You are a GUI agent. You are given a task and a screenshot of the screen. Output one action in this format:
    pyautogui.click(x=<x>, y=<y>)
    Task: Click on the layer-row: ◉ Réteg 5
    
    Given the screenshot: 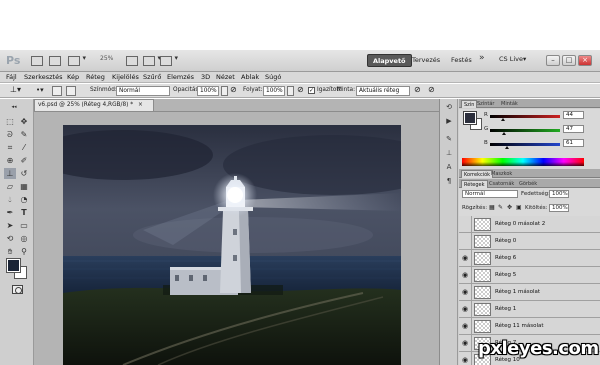 What is the action you would take?
    pyautogui.click(x=529, y=275)
    